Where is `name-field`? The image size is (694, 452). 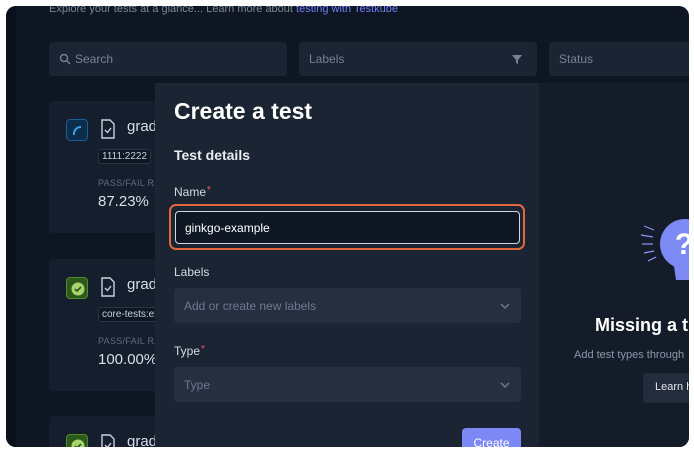
name-field is located at coordinates (347, 227).